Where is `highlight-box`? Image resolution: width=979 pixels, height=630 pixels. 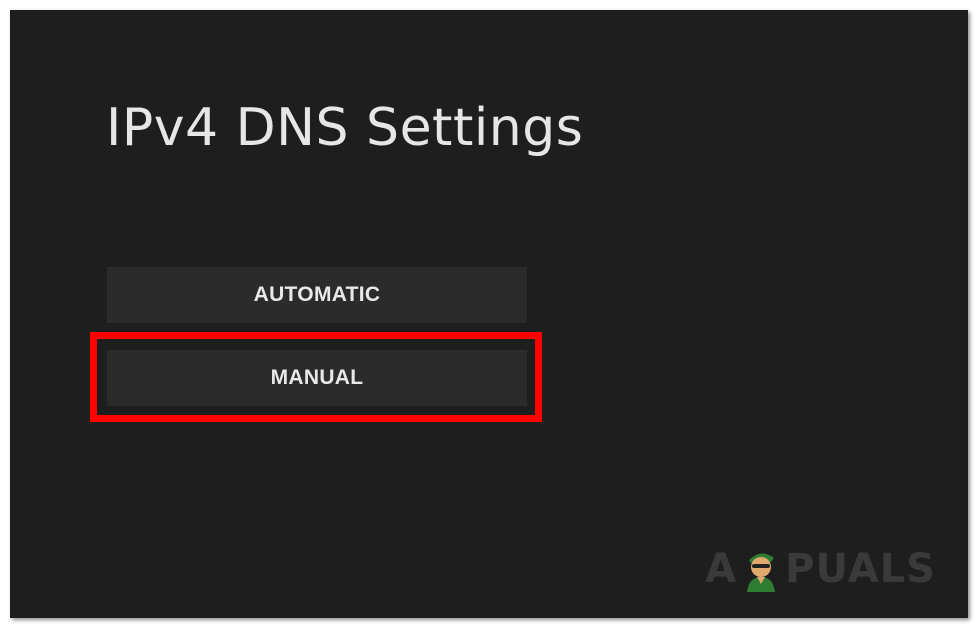 highlight-box is located at coordinates (316, 377).